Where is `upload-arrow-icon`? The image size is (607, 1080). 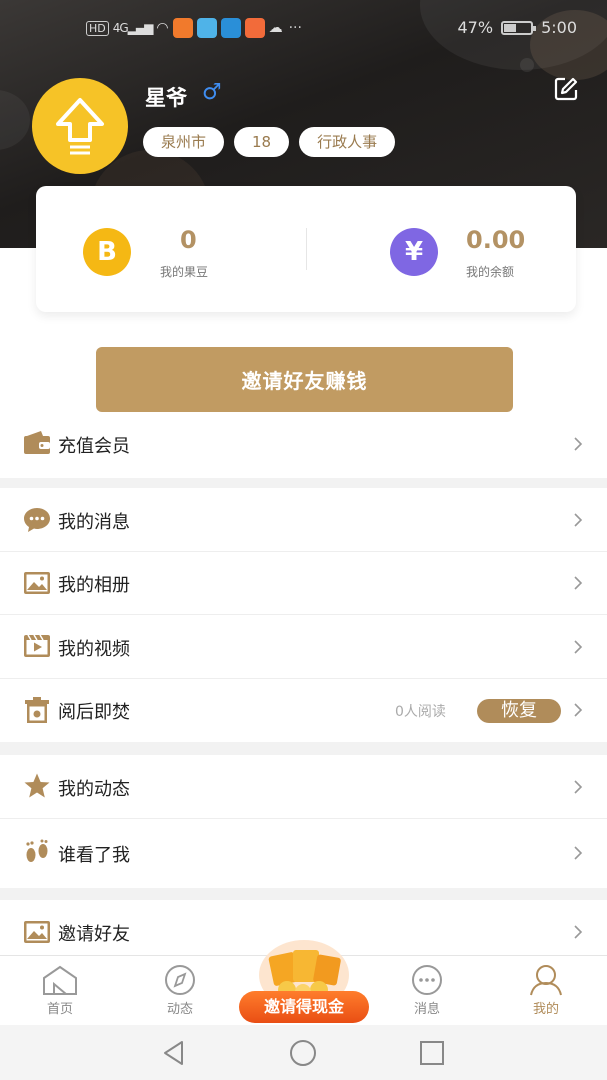 upload-arrow-icon is located at coordinates (80, 126).